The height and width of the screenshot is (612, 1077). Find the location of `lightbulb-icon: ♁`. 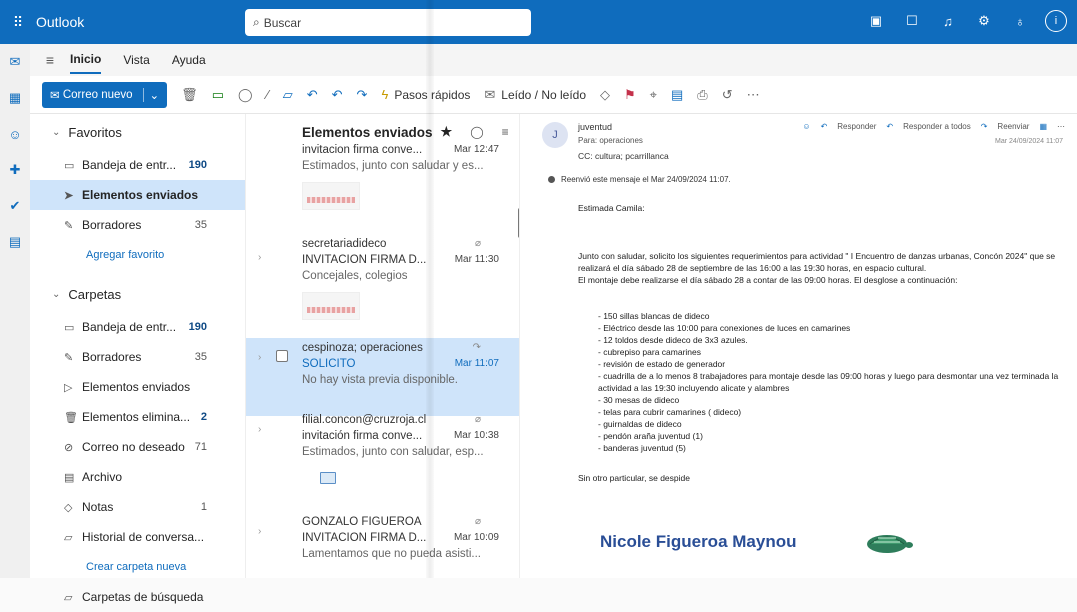

lightbulb-icon: ♁ is located at coordinates (1020, 21).